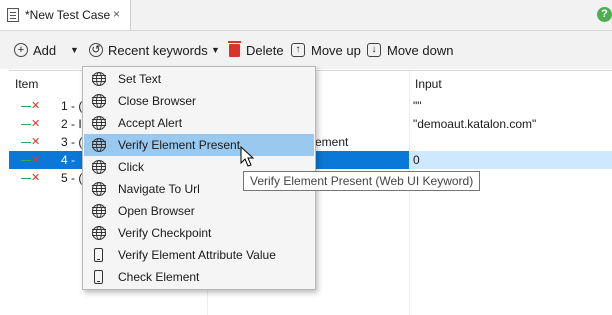 The width and height of the screenshot is (612, 315). What do you see at coordinates (116, 14) in the screenshot?
I see `close-icon: ×` at bounding box center [116, 14].